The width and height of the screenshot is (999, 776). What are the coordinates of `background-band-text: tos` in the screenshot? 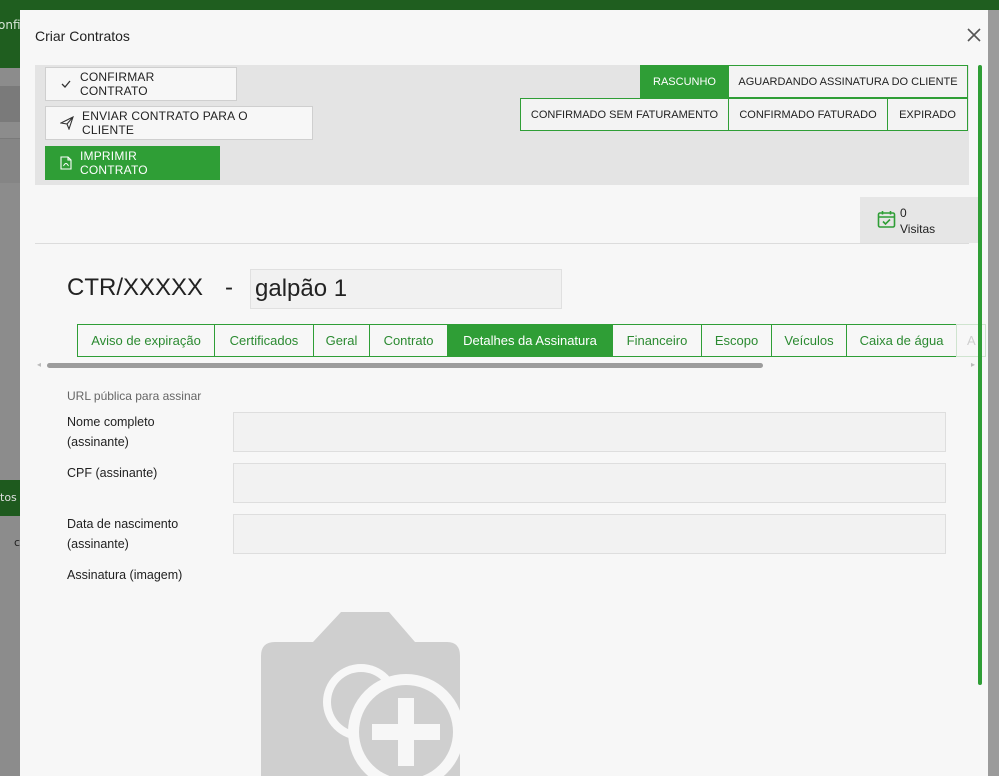 It's located at (8, 497).